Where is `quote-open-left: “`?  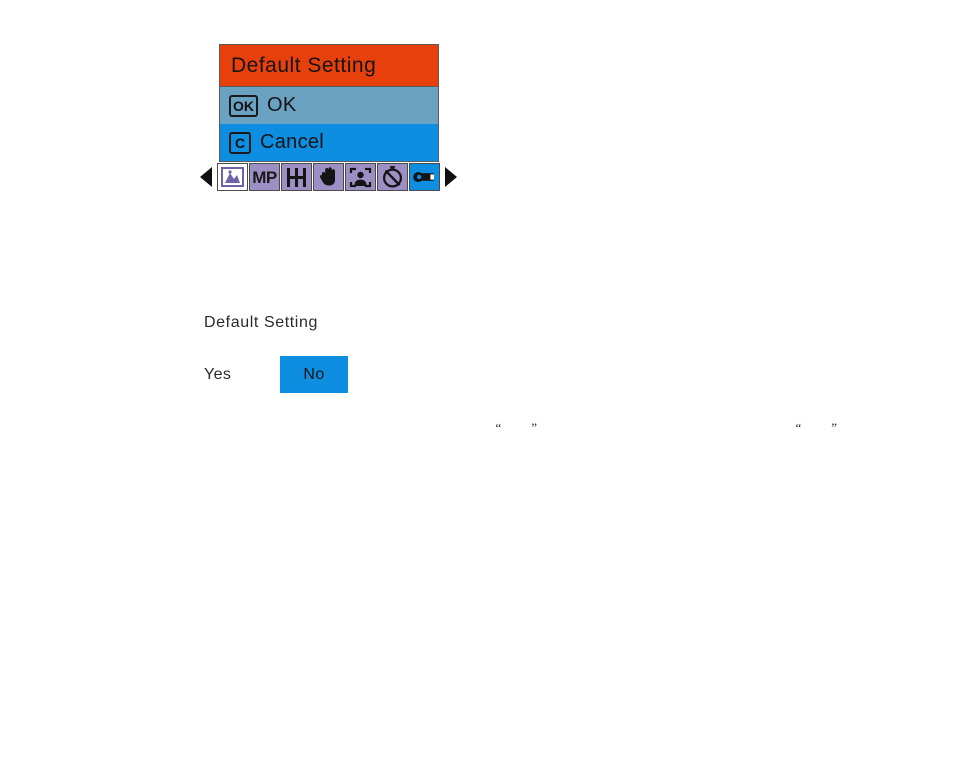 quote-open-left: “ is located at coordinates (498, 427).